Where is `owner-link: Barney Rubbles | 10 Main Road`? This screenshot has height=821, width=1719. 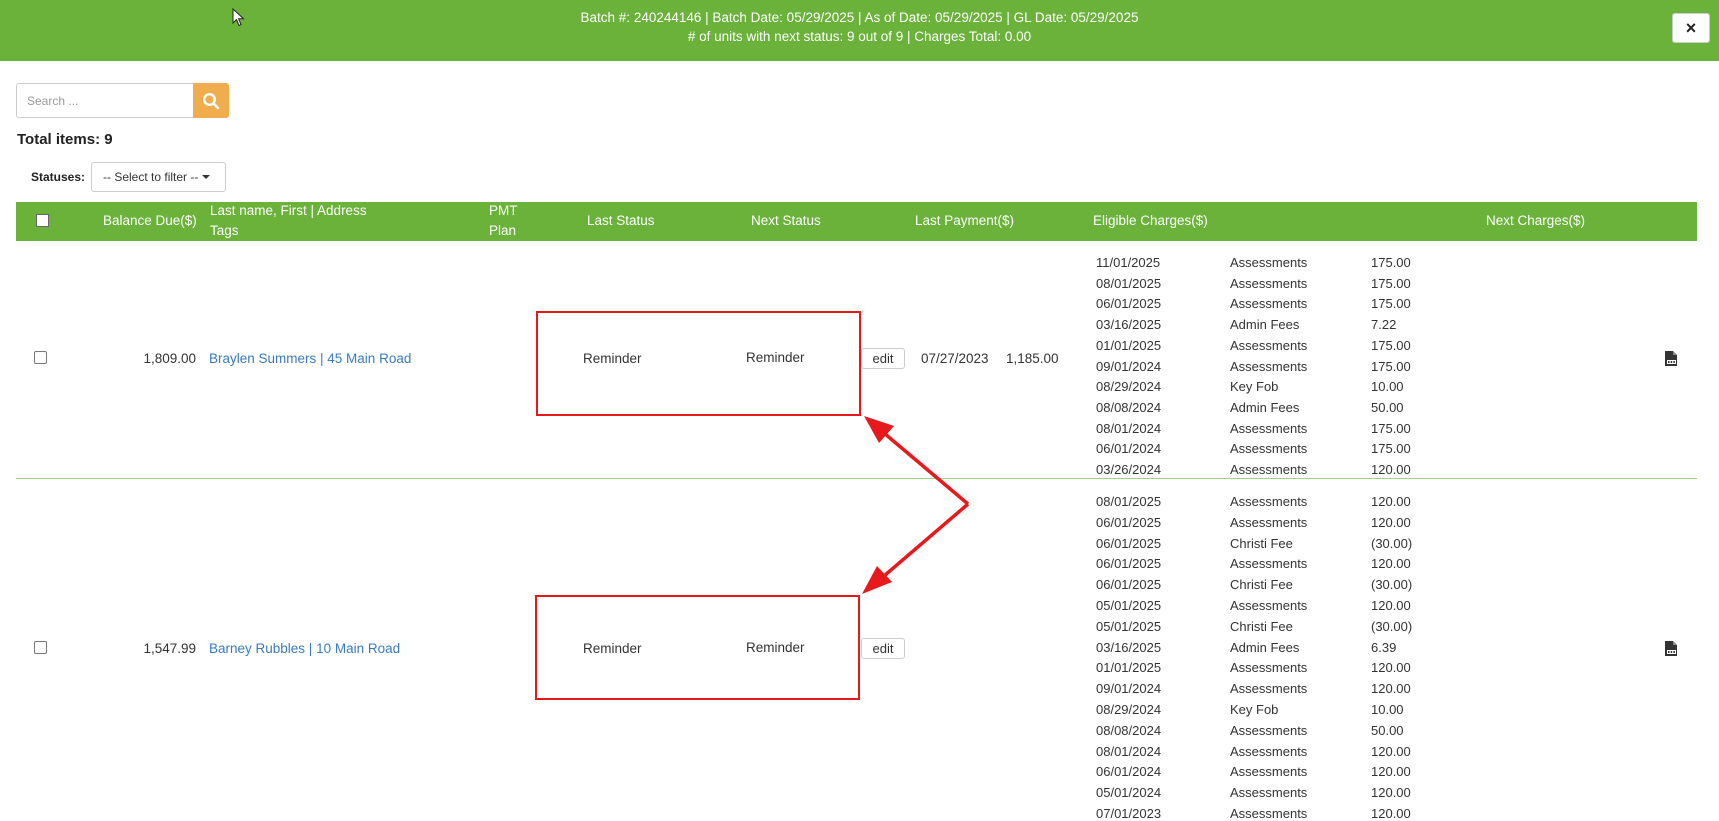
owner-link: Barney Rubbles | 10 Main Road is located at coordinates (304, 648).